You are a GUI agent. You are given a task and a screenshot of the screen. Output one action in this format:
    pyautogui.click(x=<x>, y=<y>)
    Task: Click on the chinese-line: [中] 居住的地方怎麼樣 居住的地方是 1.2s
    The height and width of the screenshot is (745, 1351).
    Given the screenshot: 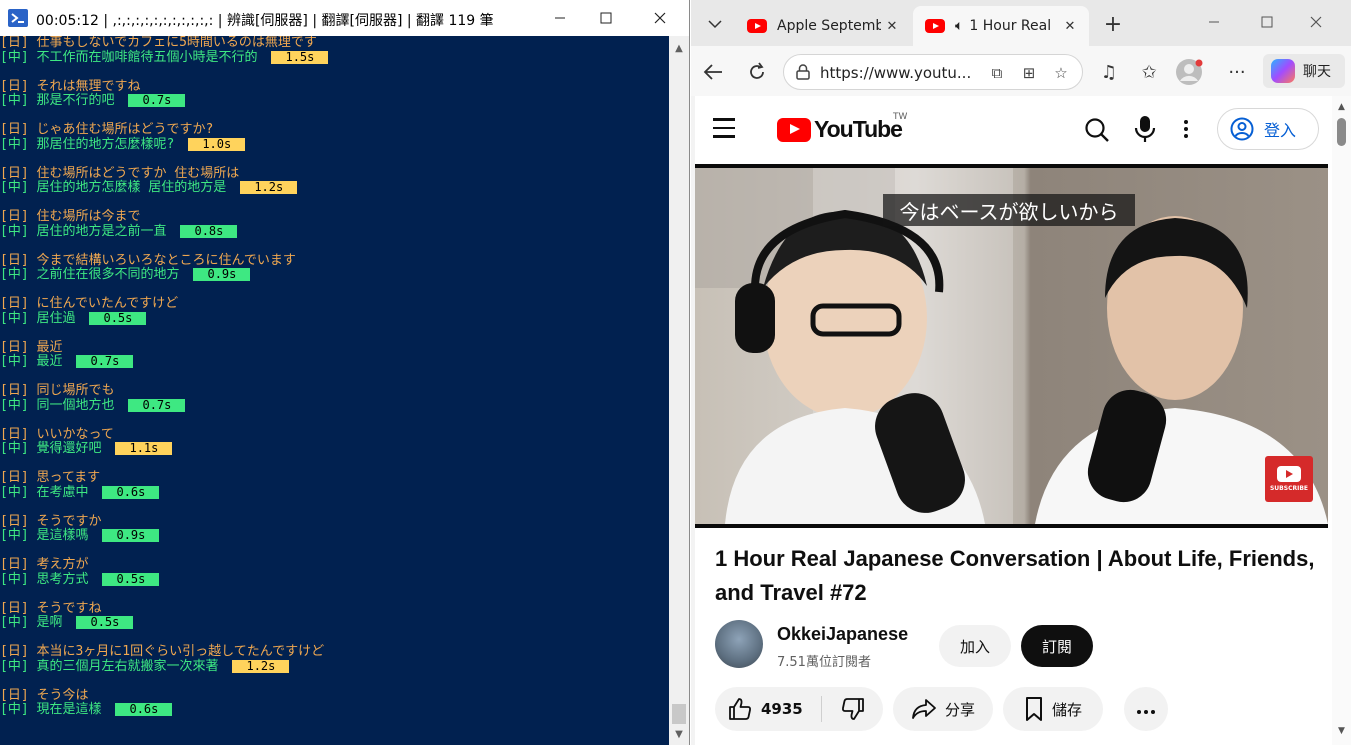 What is the action you would take?
    pyautogui.click(x=334, y=188)
    